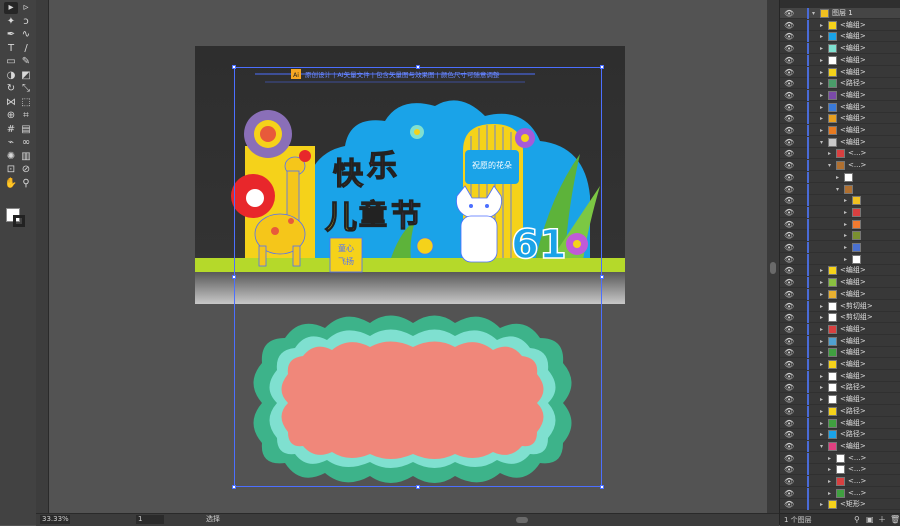 This screenshot has width=900, height=526. I want to click on symbol-sprayer-tool: ✺, so click(11, 157).